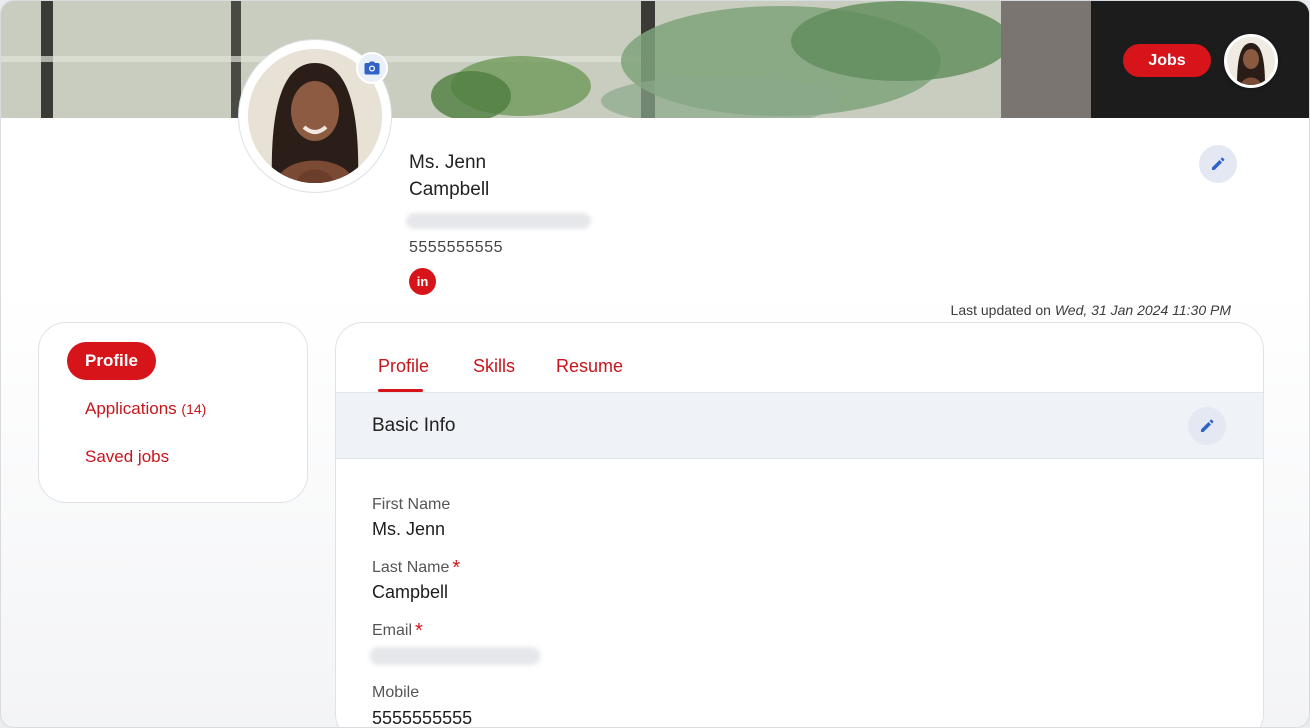 The width and height of the screenshot is (1310, 728). I want to click on sidebar-item-saved-jobs: Saved jobs, so click(127, 457).